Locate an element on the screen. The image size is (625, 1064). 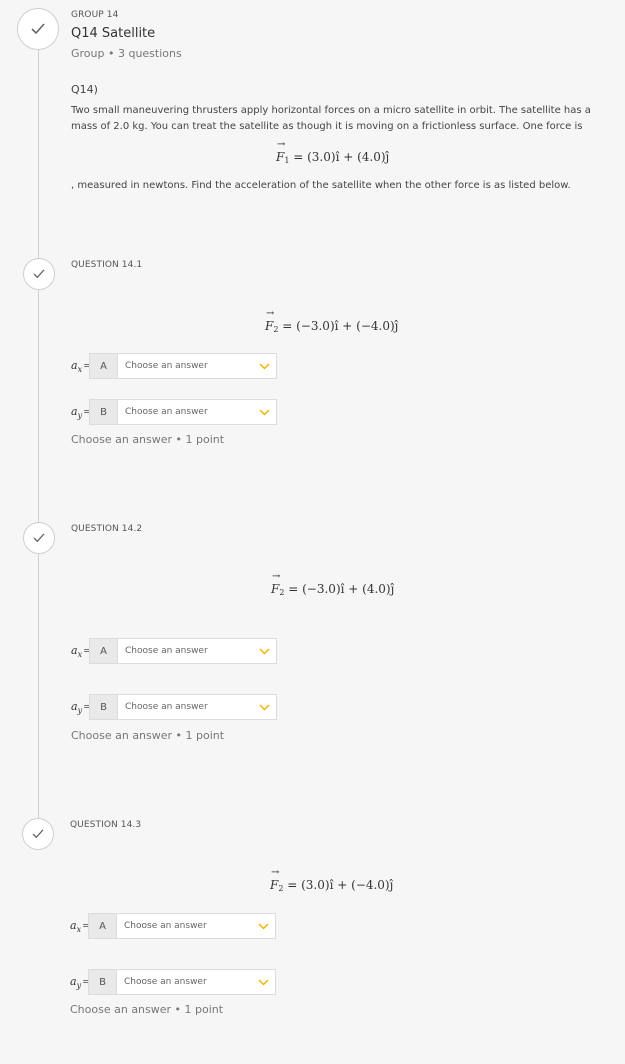
q3-formula-rhs: = (3.0)î + (−4.0)ĵ is located at coordinates (340, 885).